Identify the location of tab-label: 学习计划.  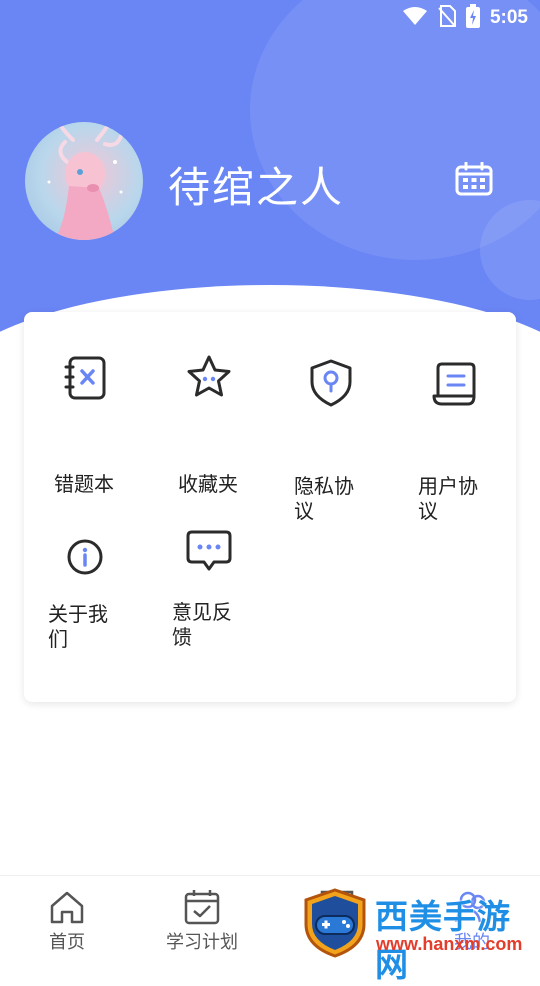
(202, 942).